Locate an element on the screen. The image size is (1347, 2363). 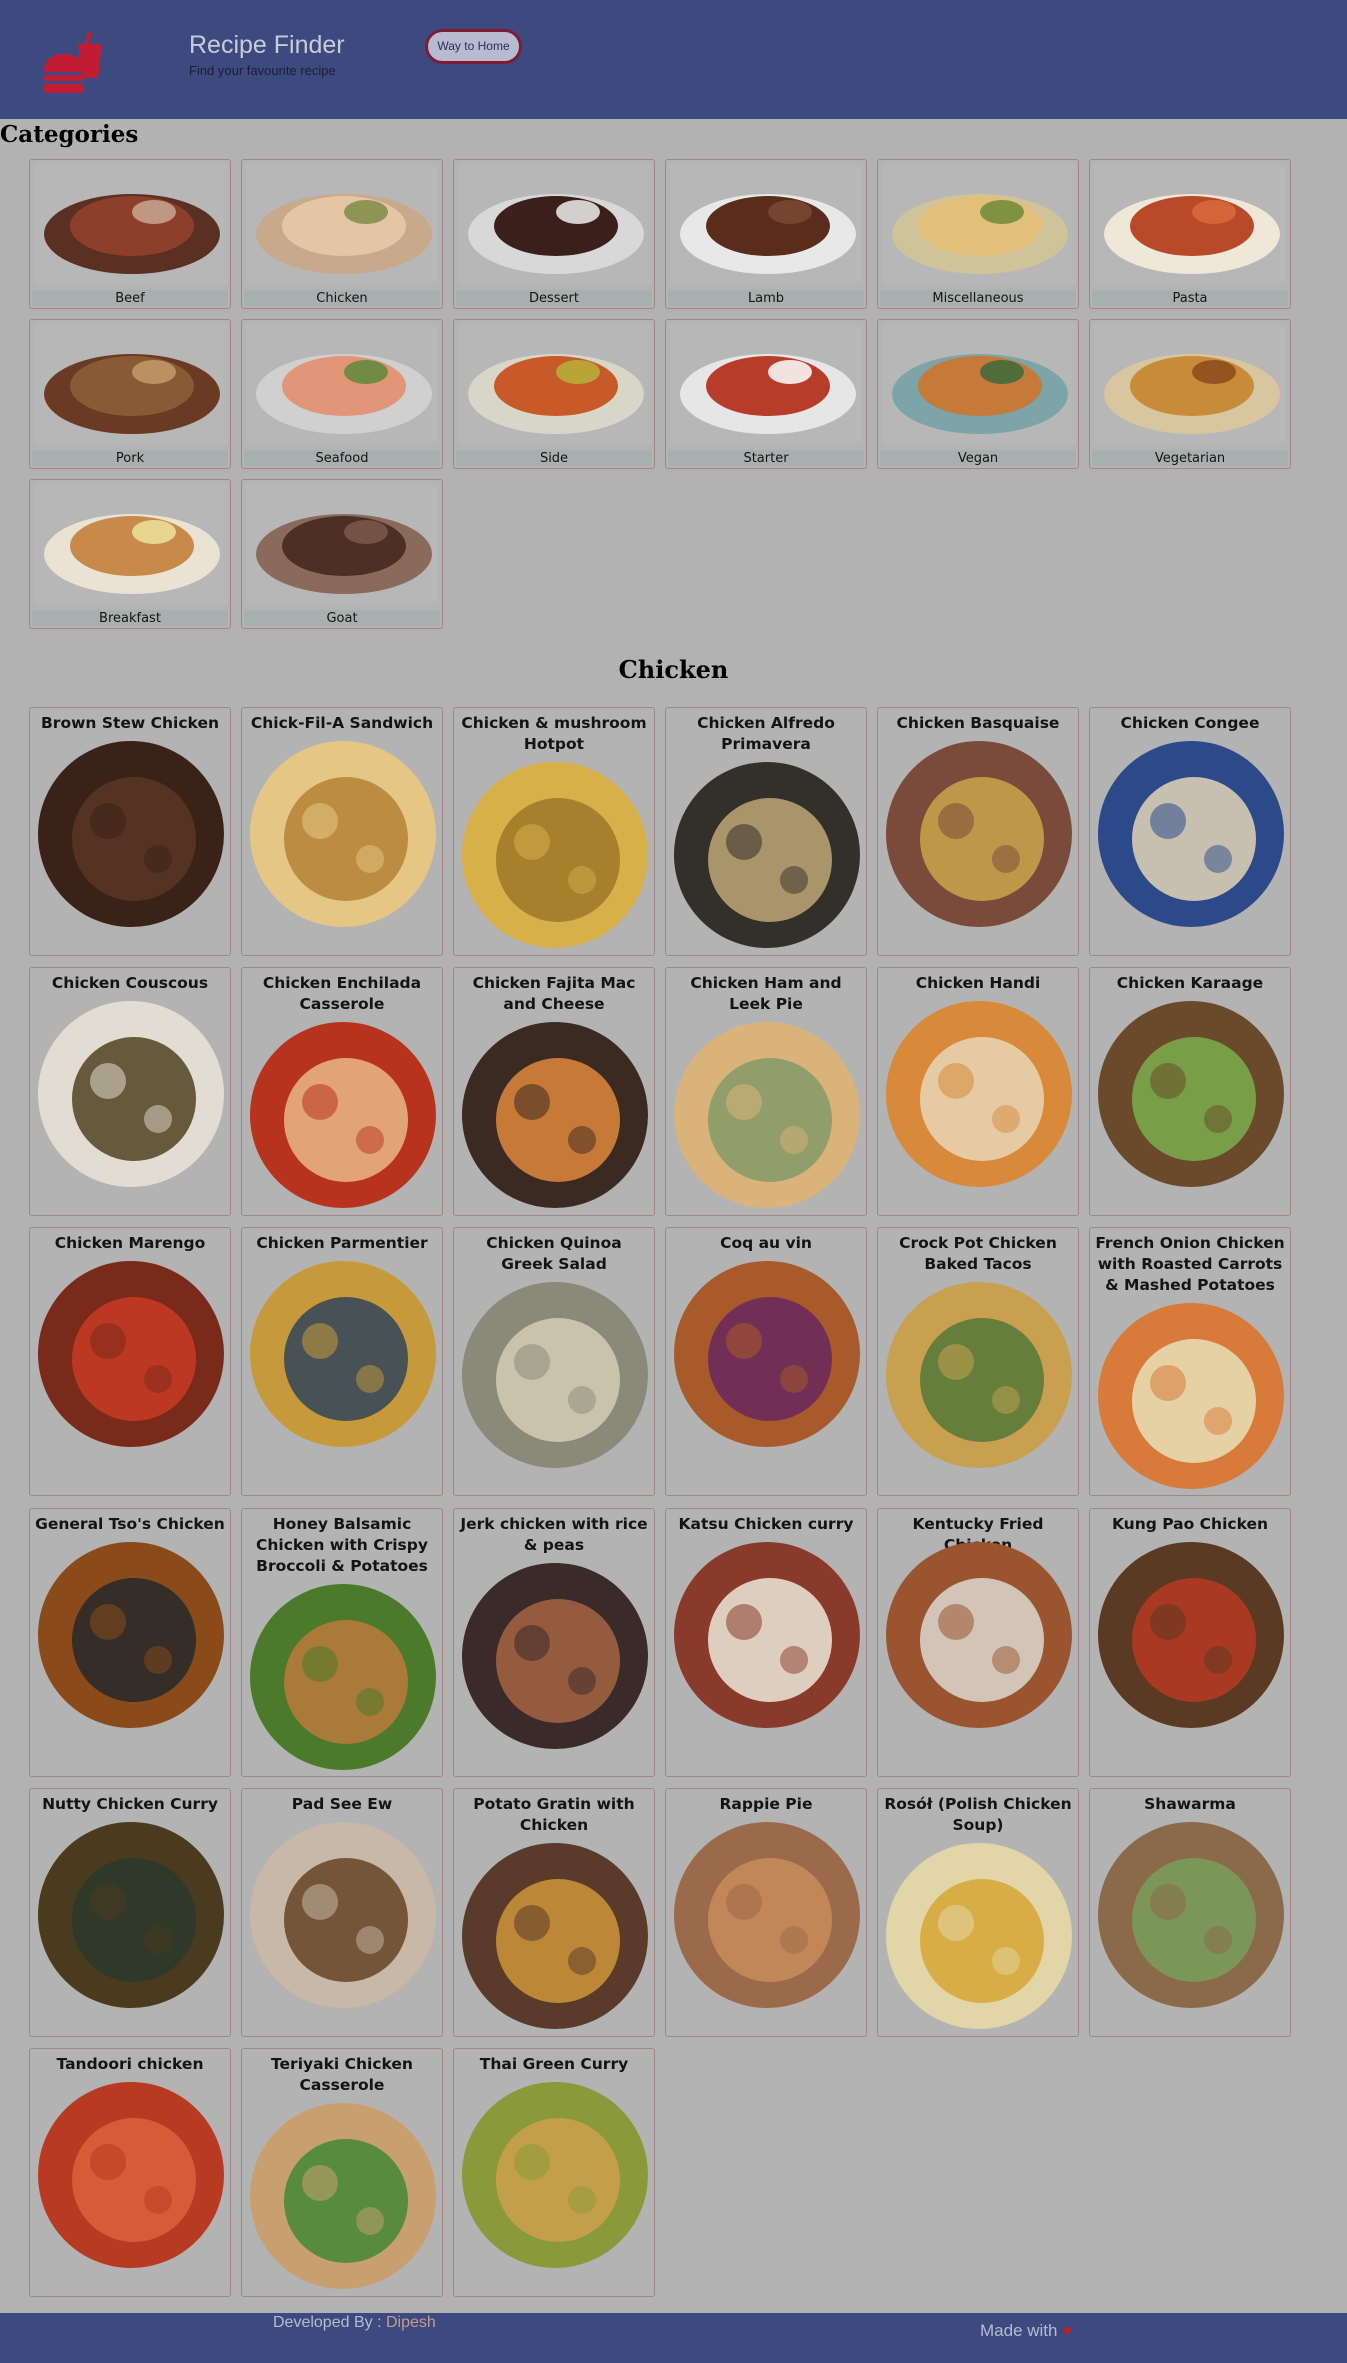
meal-card: Nutty Chicken Curry is located at coordinates (130, 1912).